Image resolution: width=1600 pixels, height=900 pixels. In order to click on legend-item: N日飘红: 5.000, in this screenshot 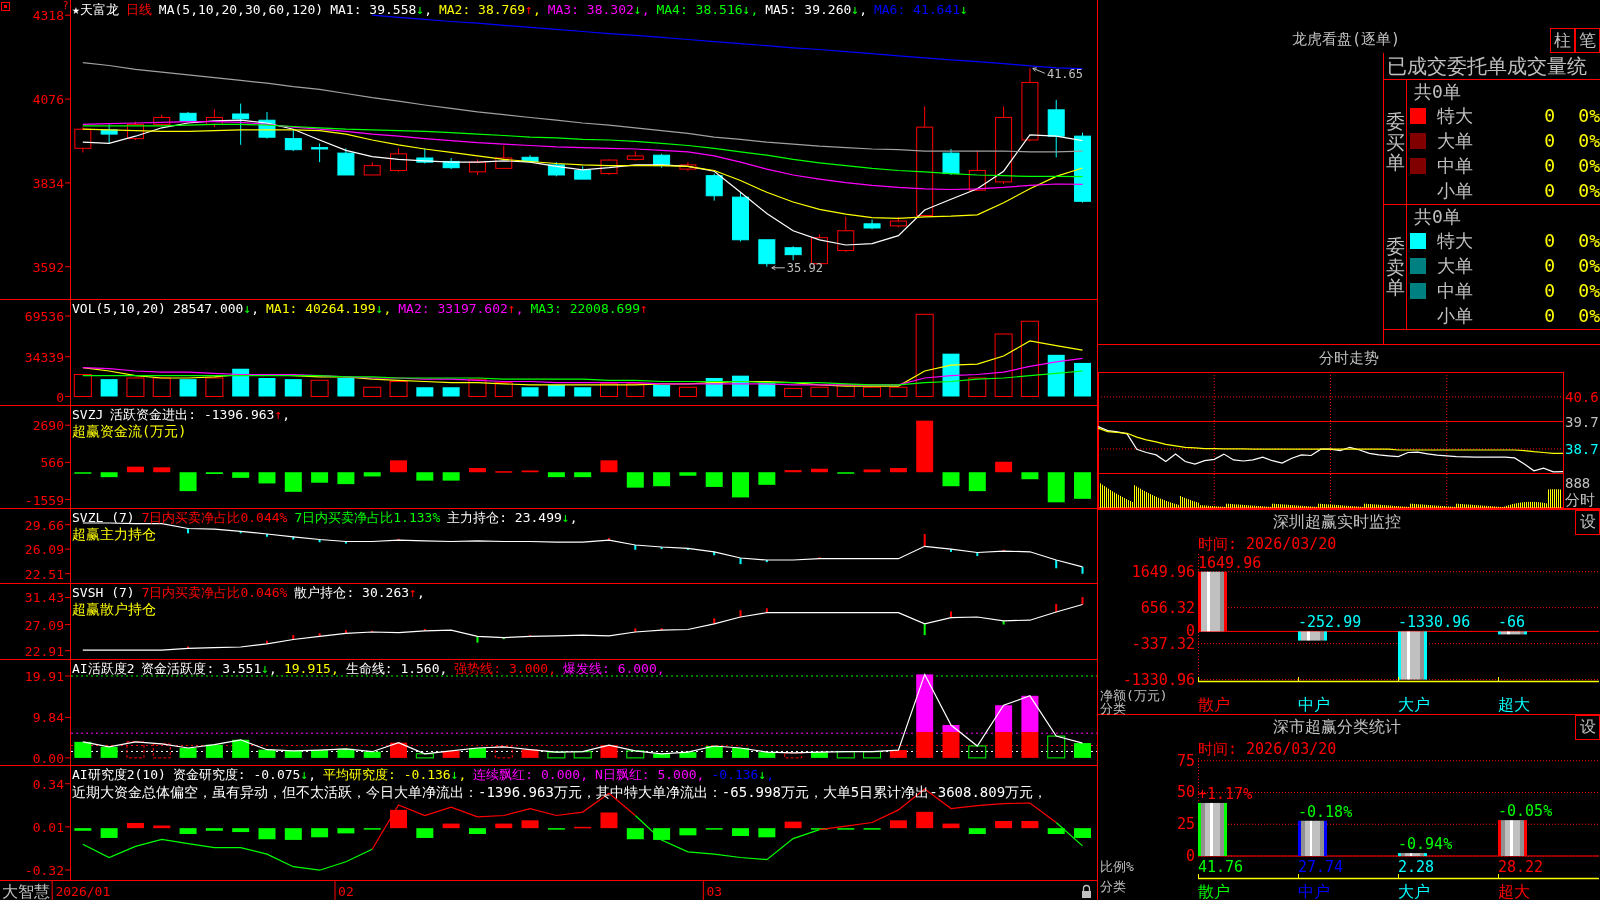, I will do `click(650, 775)`.